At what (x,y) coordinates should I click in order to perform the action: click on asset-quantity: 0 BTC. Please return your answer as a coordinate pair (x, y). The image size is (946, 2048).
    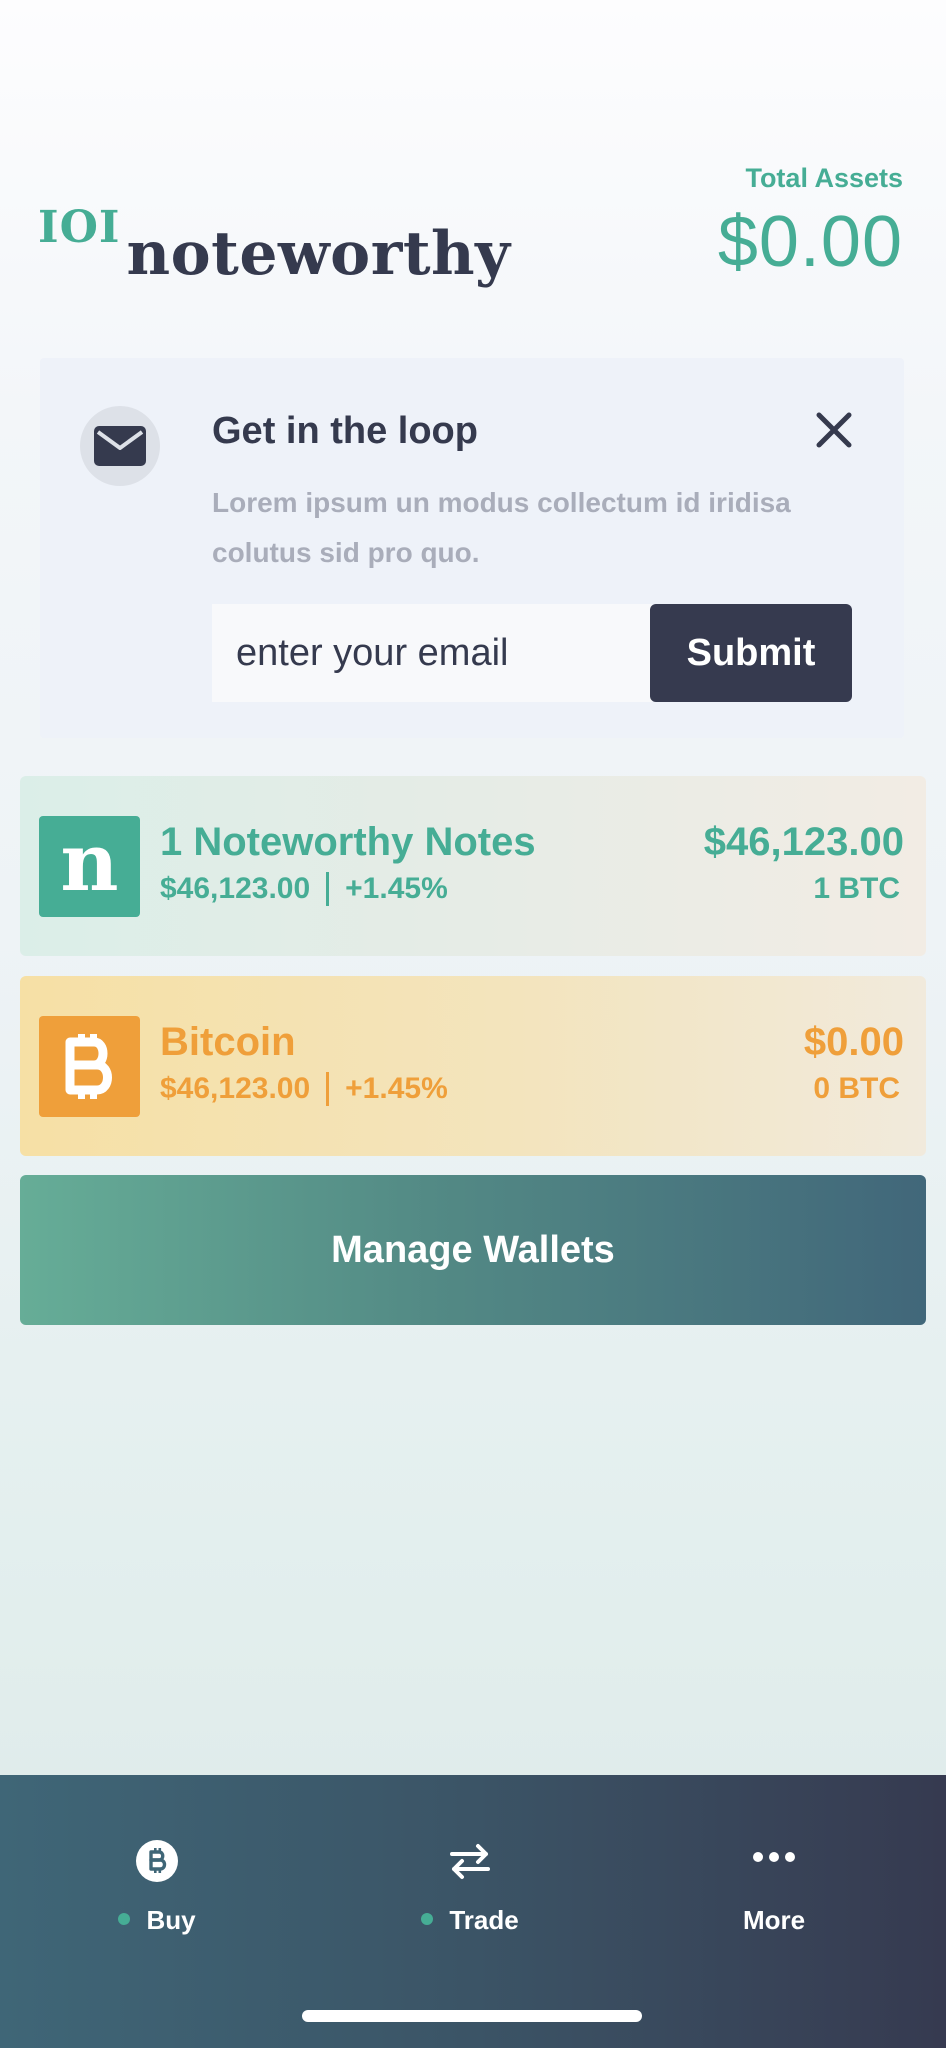
    Looking at the image, I should click on (856, 1088).